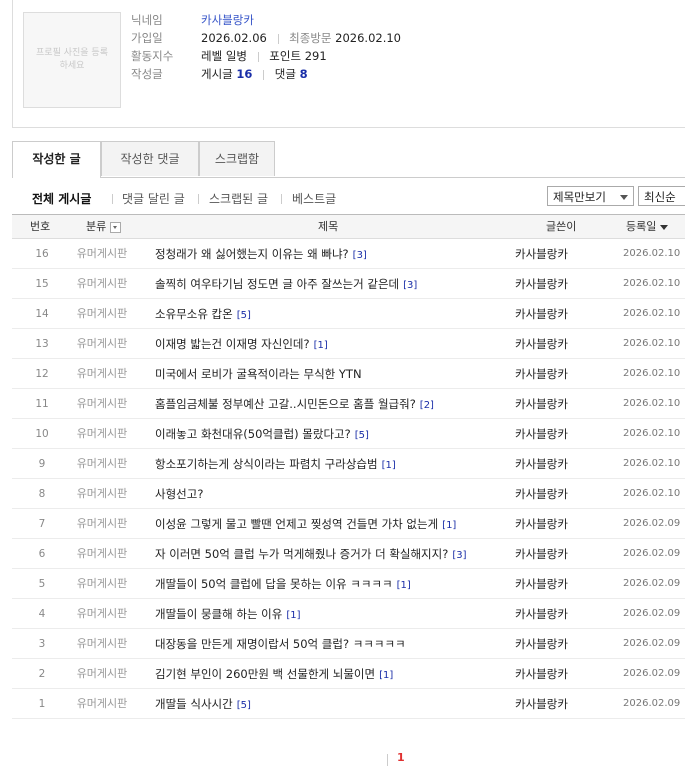 This screenshot has height=776, width=685. I want to click on tab-scraps: 스크랩함, so click(237, 158).